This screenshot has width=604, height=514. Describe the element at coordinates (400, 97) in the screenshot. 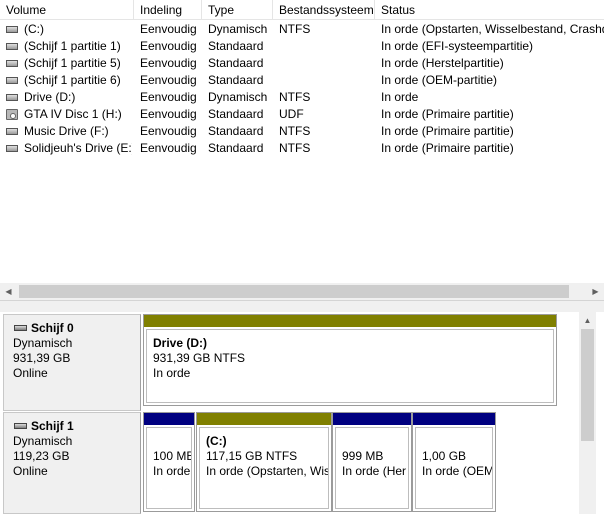

I see `volume-status: In orde` at that location.